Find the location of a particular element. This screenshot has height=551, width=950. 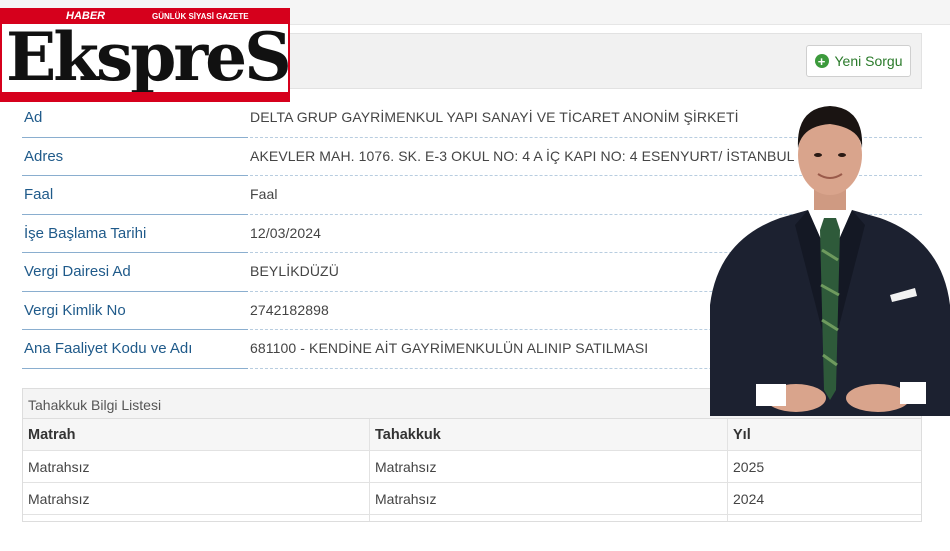

table-cell: 2025 is located at coordinates (749, 467).